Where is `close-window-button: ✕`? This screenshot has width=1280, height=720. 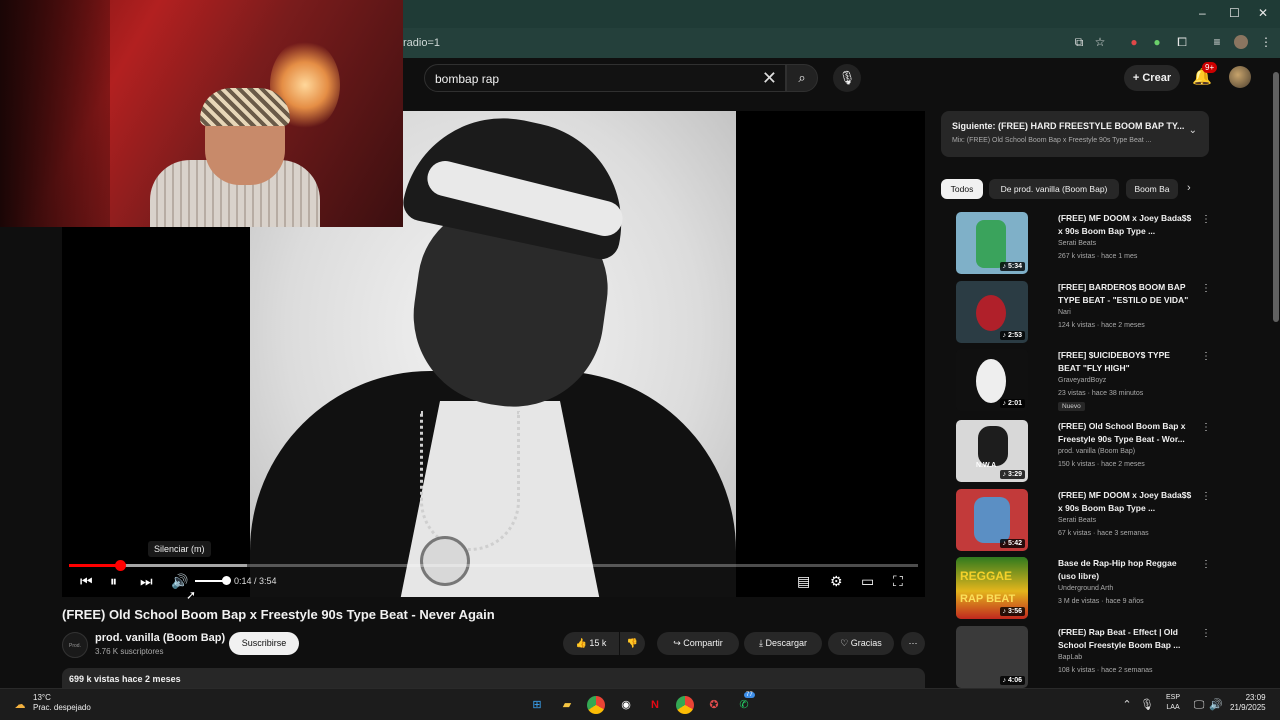
close-window-button: ✕ is located at coordinates (1263, 13).